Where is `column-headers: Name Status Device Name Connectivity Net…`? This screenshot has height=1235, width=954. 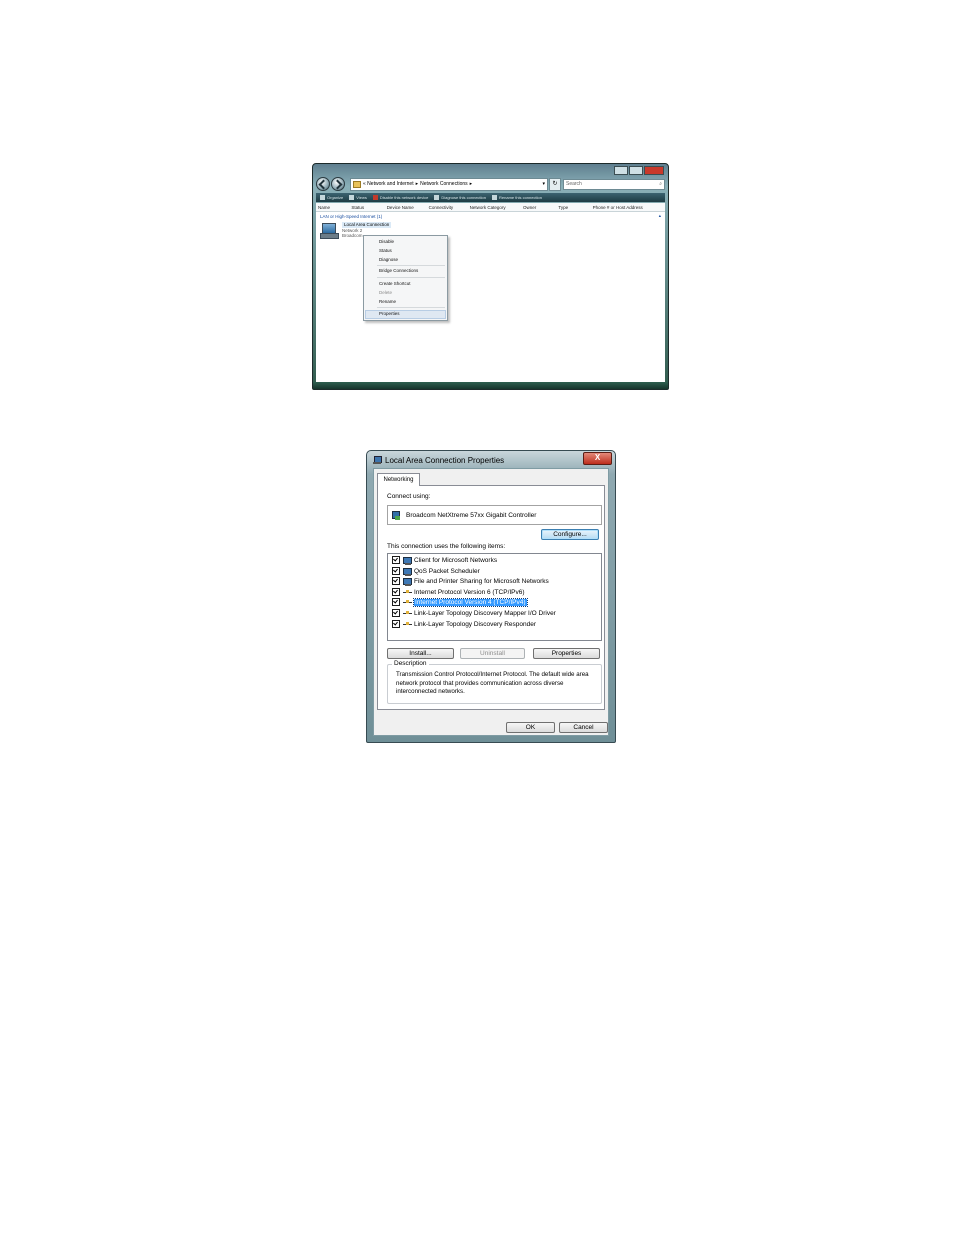
column-headers: Name Status Device Name Connectivity Net… is located at coordinates (490, 207).